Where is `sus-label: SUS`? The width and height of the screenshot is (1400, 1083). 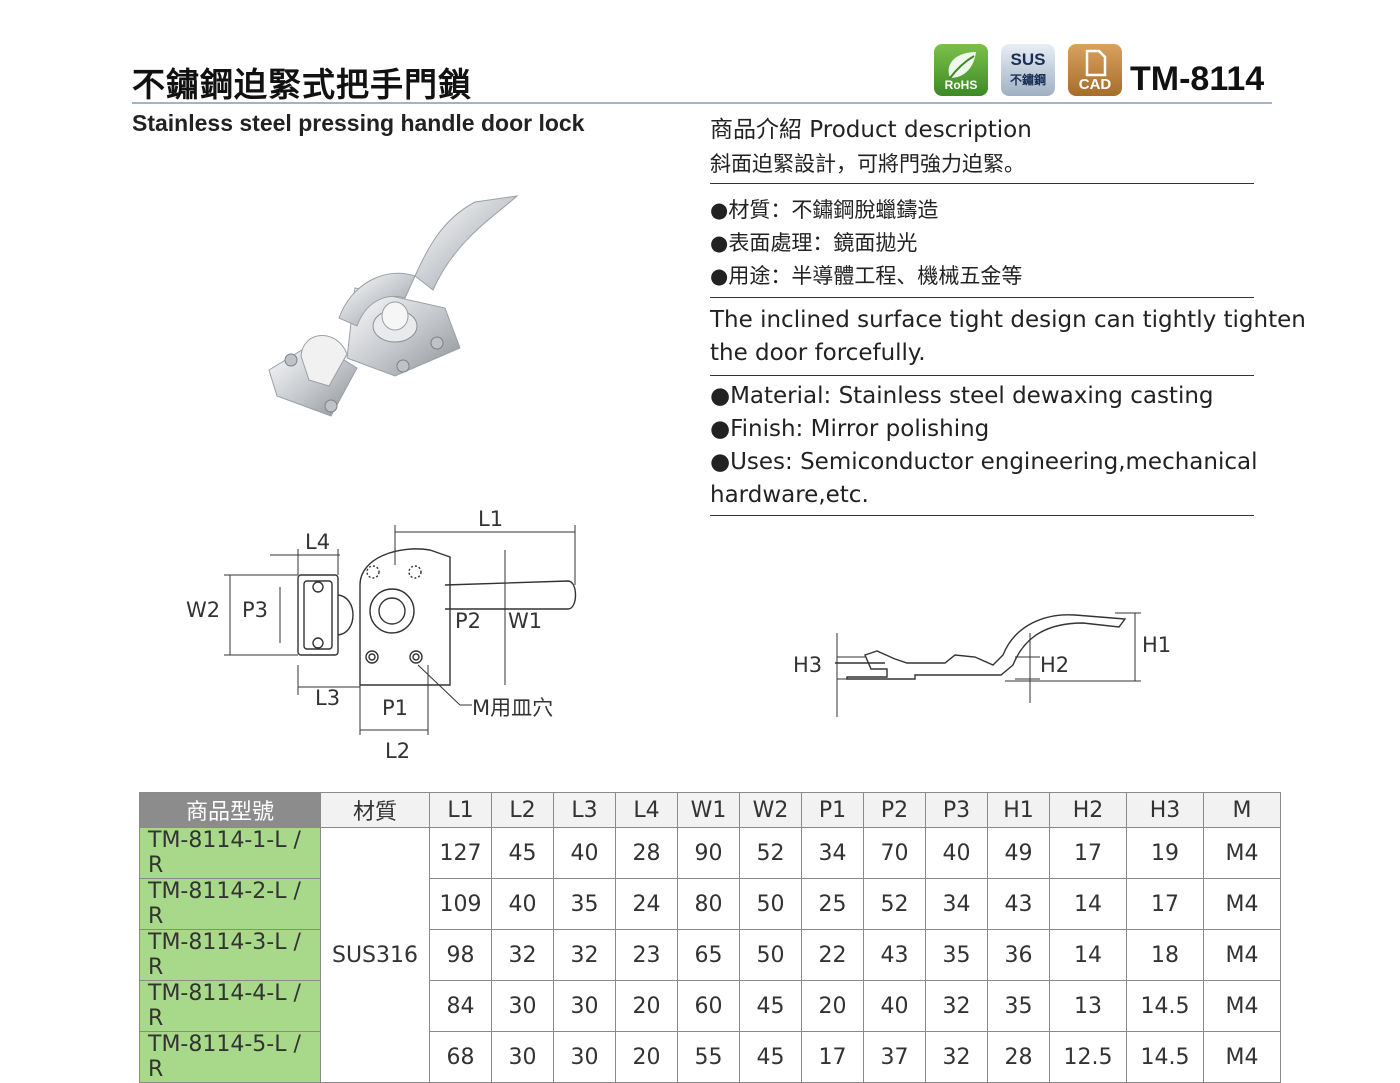
sus-label: SUS is located at coordinates (1028, 59).